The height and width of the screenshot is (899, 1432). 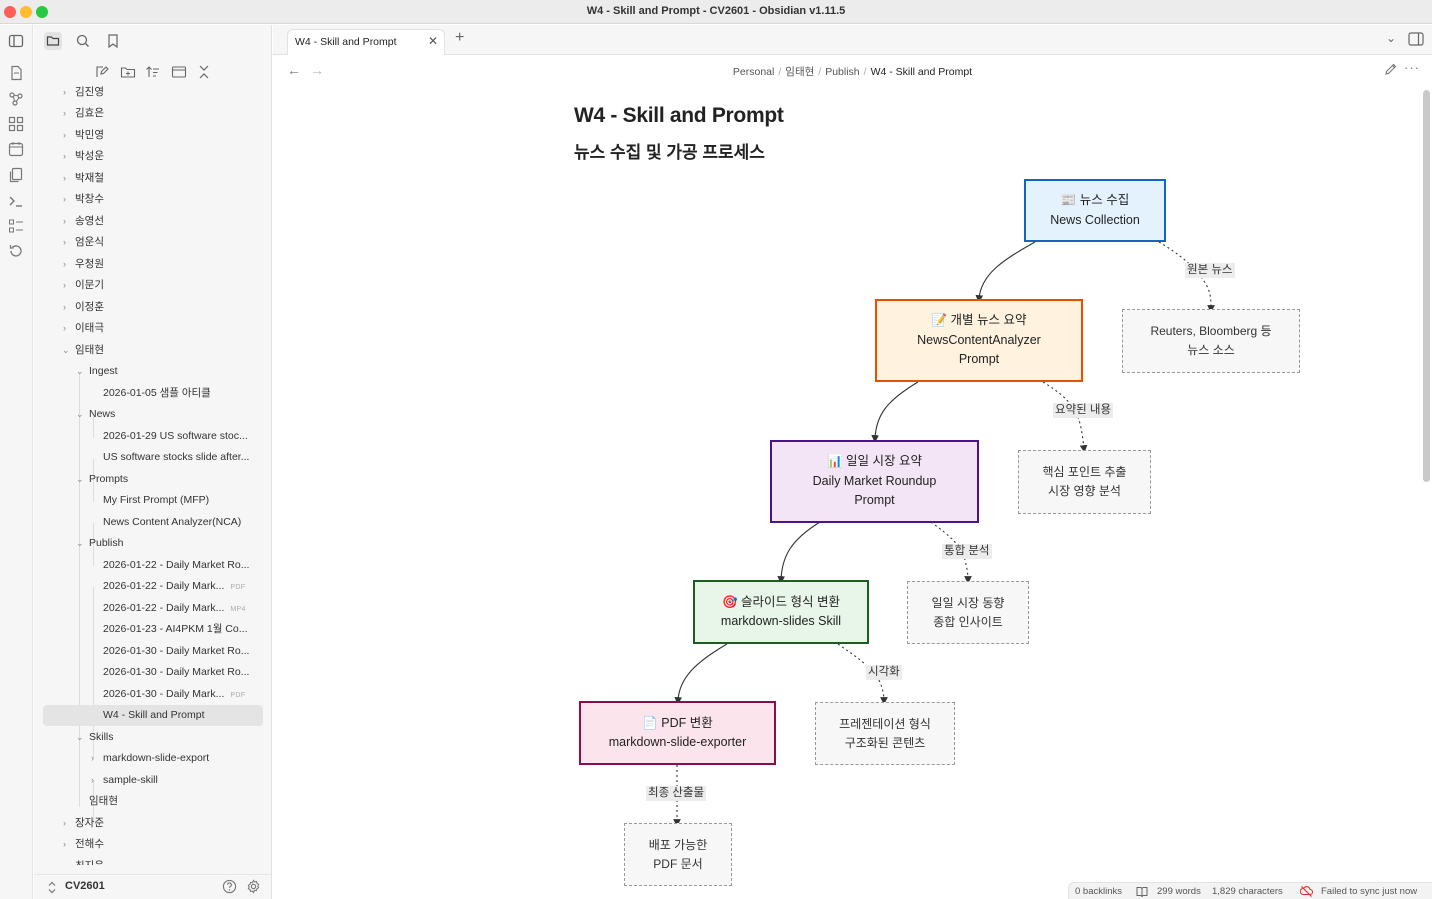 I want to click on folder-item-ingest: ⌄ Ingest, so click(x=153, y=371).